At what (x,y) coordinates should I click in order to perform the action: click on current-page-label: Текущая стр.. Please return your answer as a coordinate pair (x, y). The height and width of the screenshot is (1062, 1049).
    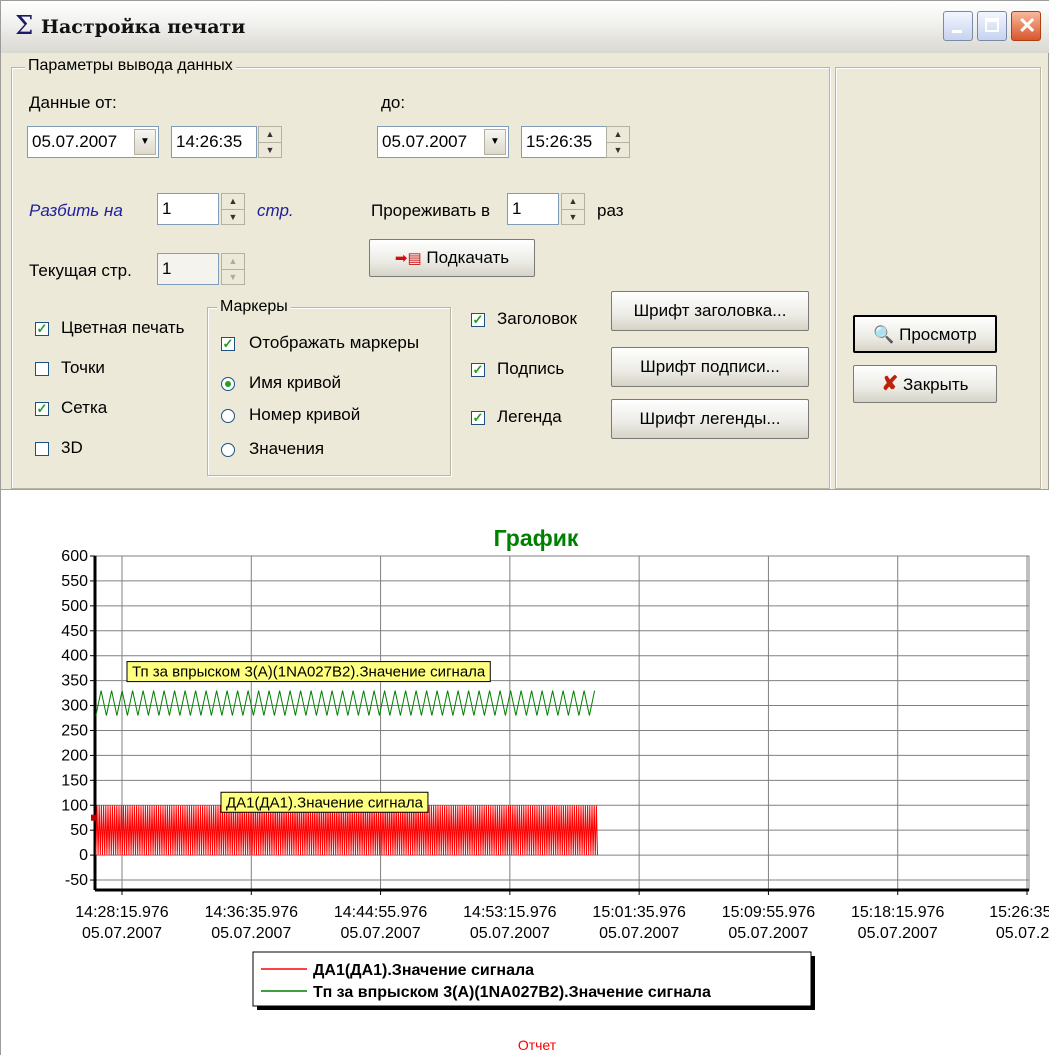
    Looking at the image, I should click on (80, 270).